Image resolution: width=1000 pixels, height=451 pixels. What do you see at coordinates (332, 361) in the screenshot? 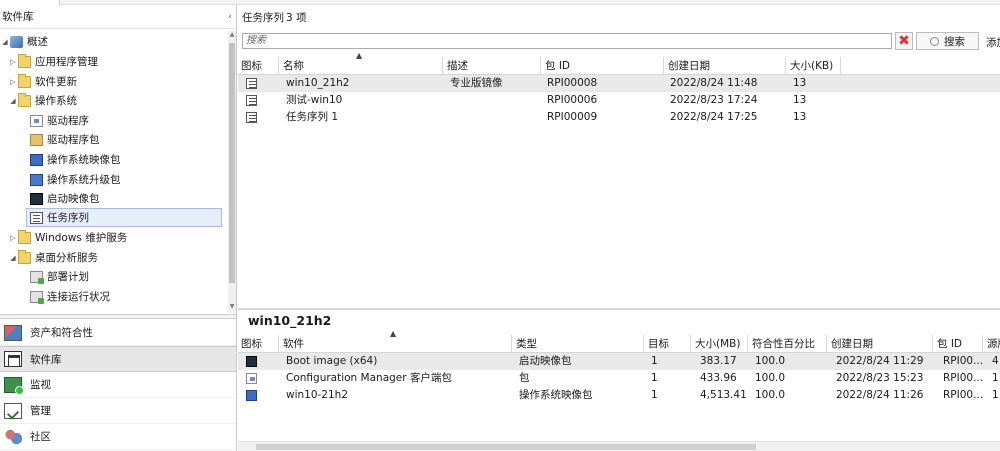
I see `cell-software: Boot image (x64)` at bounding box center [332, 361].